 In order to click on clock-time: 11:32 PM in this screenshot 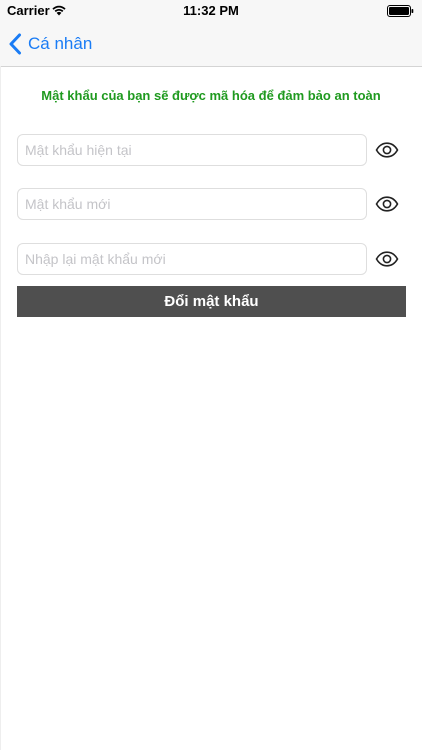, I will do `click(211, 10)`.